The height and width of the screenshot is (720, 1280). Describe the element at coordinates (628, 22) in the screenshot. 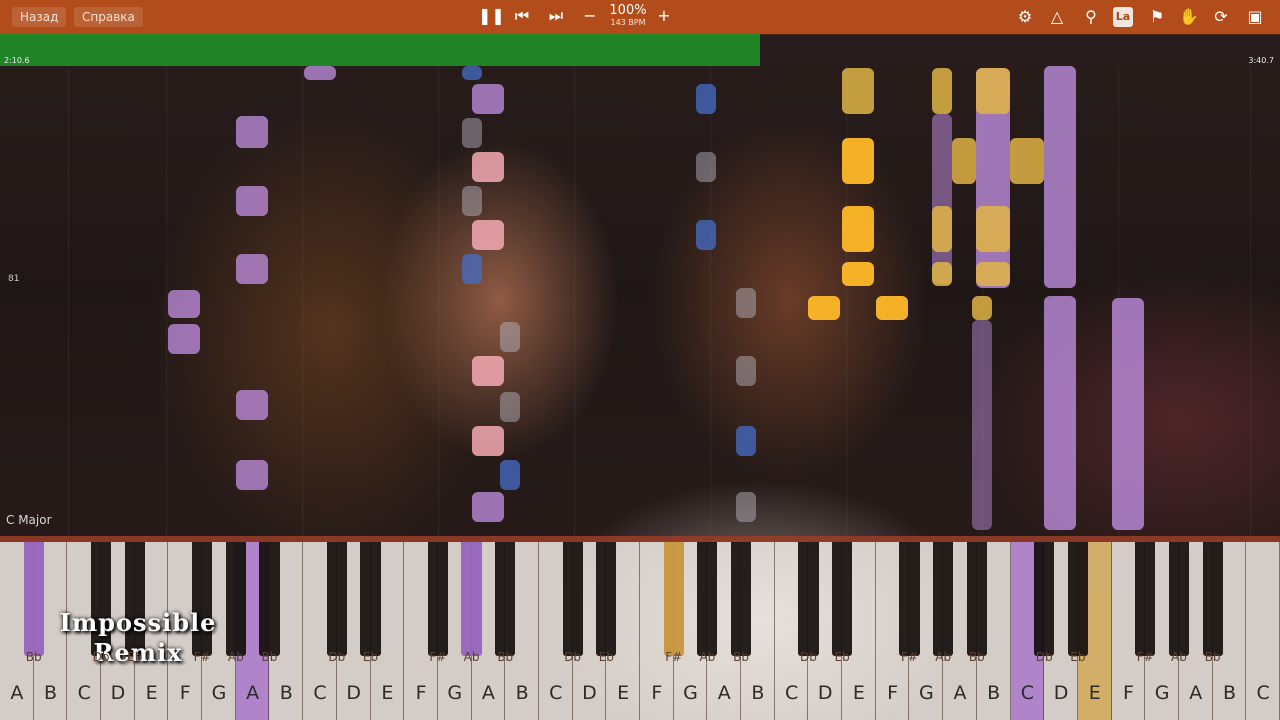

I see `bpm-value: 143 BPM` at that location.